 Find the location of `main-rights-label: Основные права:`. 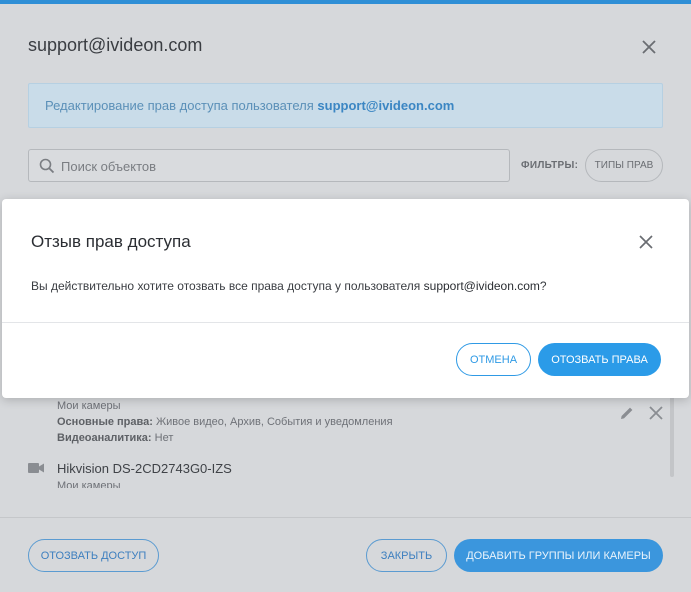

main-rights-label: Основные права: is located at coordinates (105, 422).